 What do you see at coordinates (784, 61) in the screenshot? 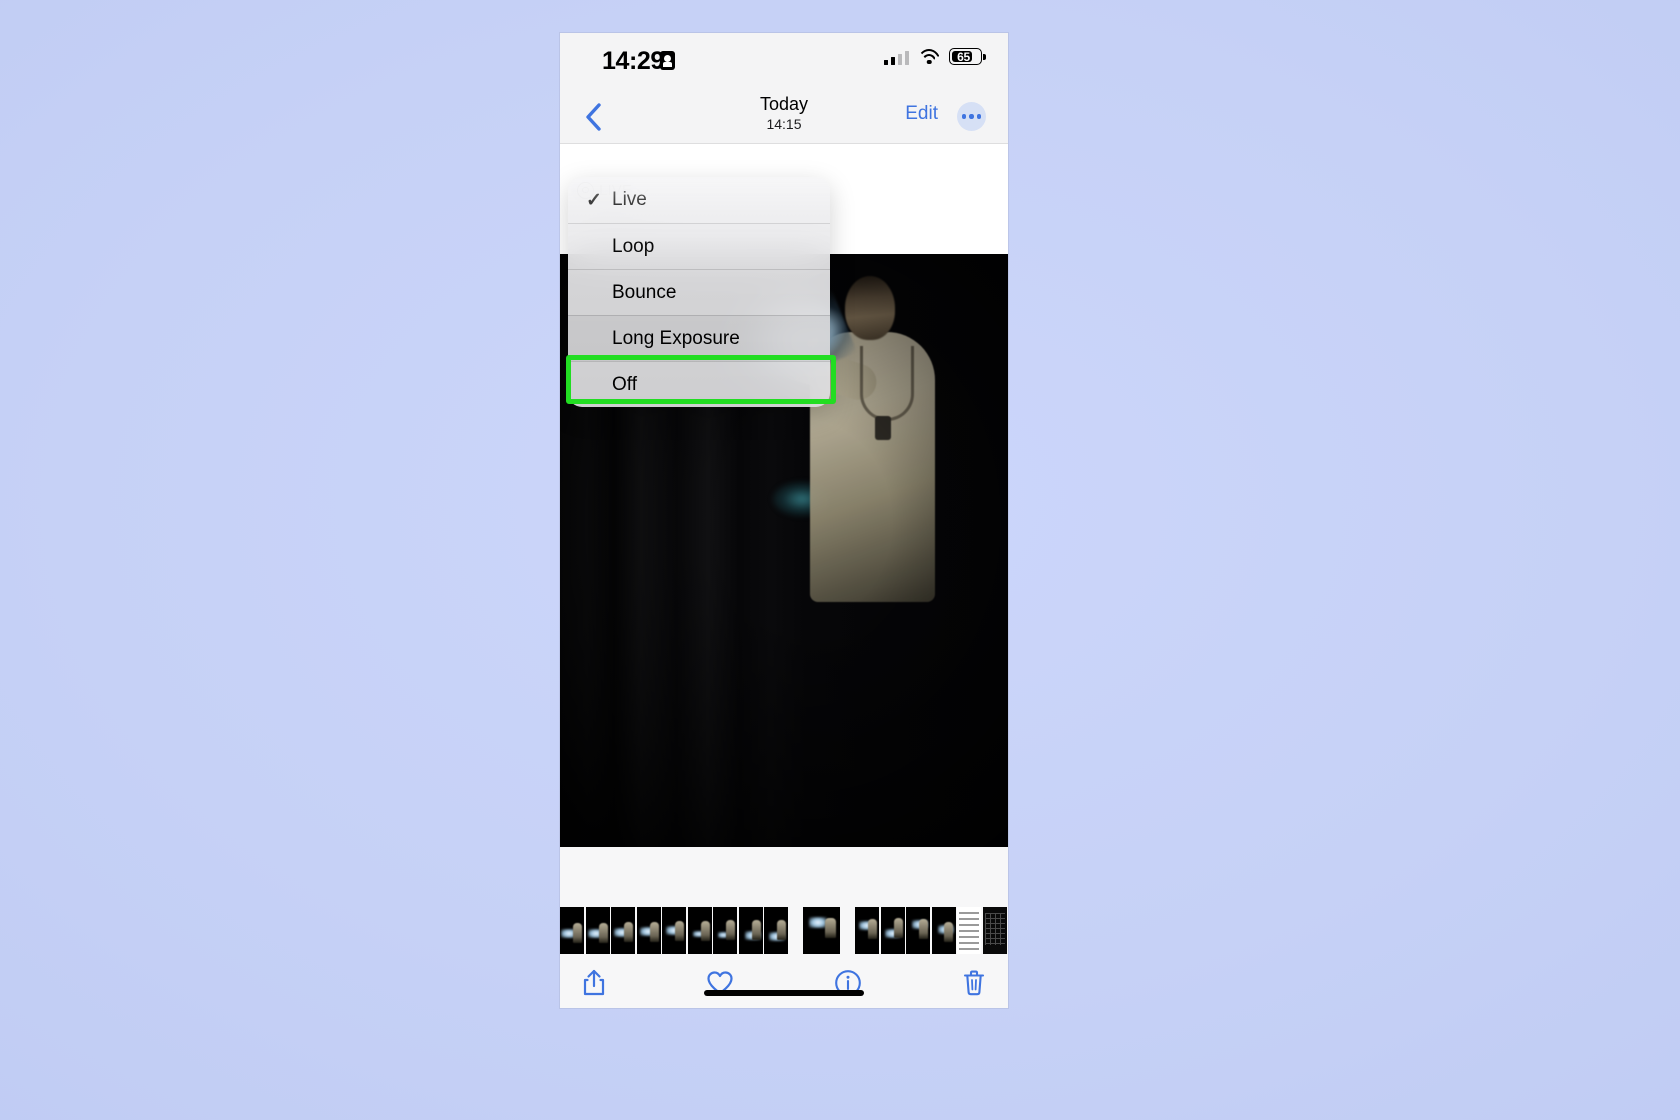
I see `status-bar: 14:29 65` at bounding box center [784, 61].